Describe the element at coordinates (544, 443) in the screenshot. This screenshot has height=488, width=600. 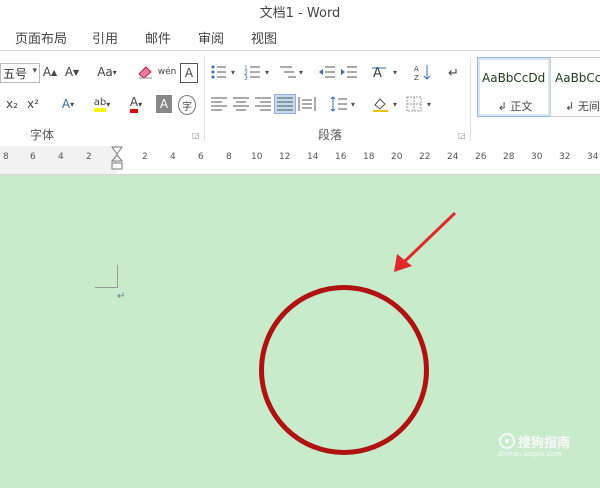
I see `watermark-text: 搜狗指南` at that location.